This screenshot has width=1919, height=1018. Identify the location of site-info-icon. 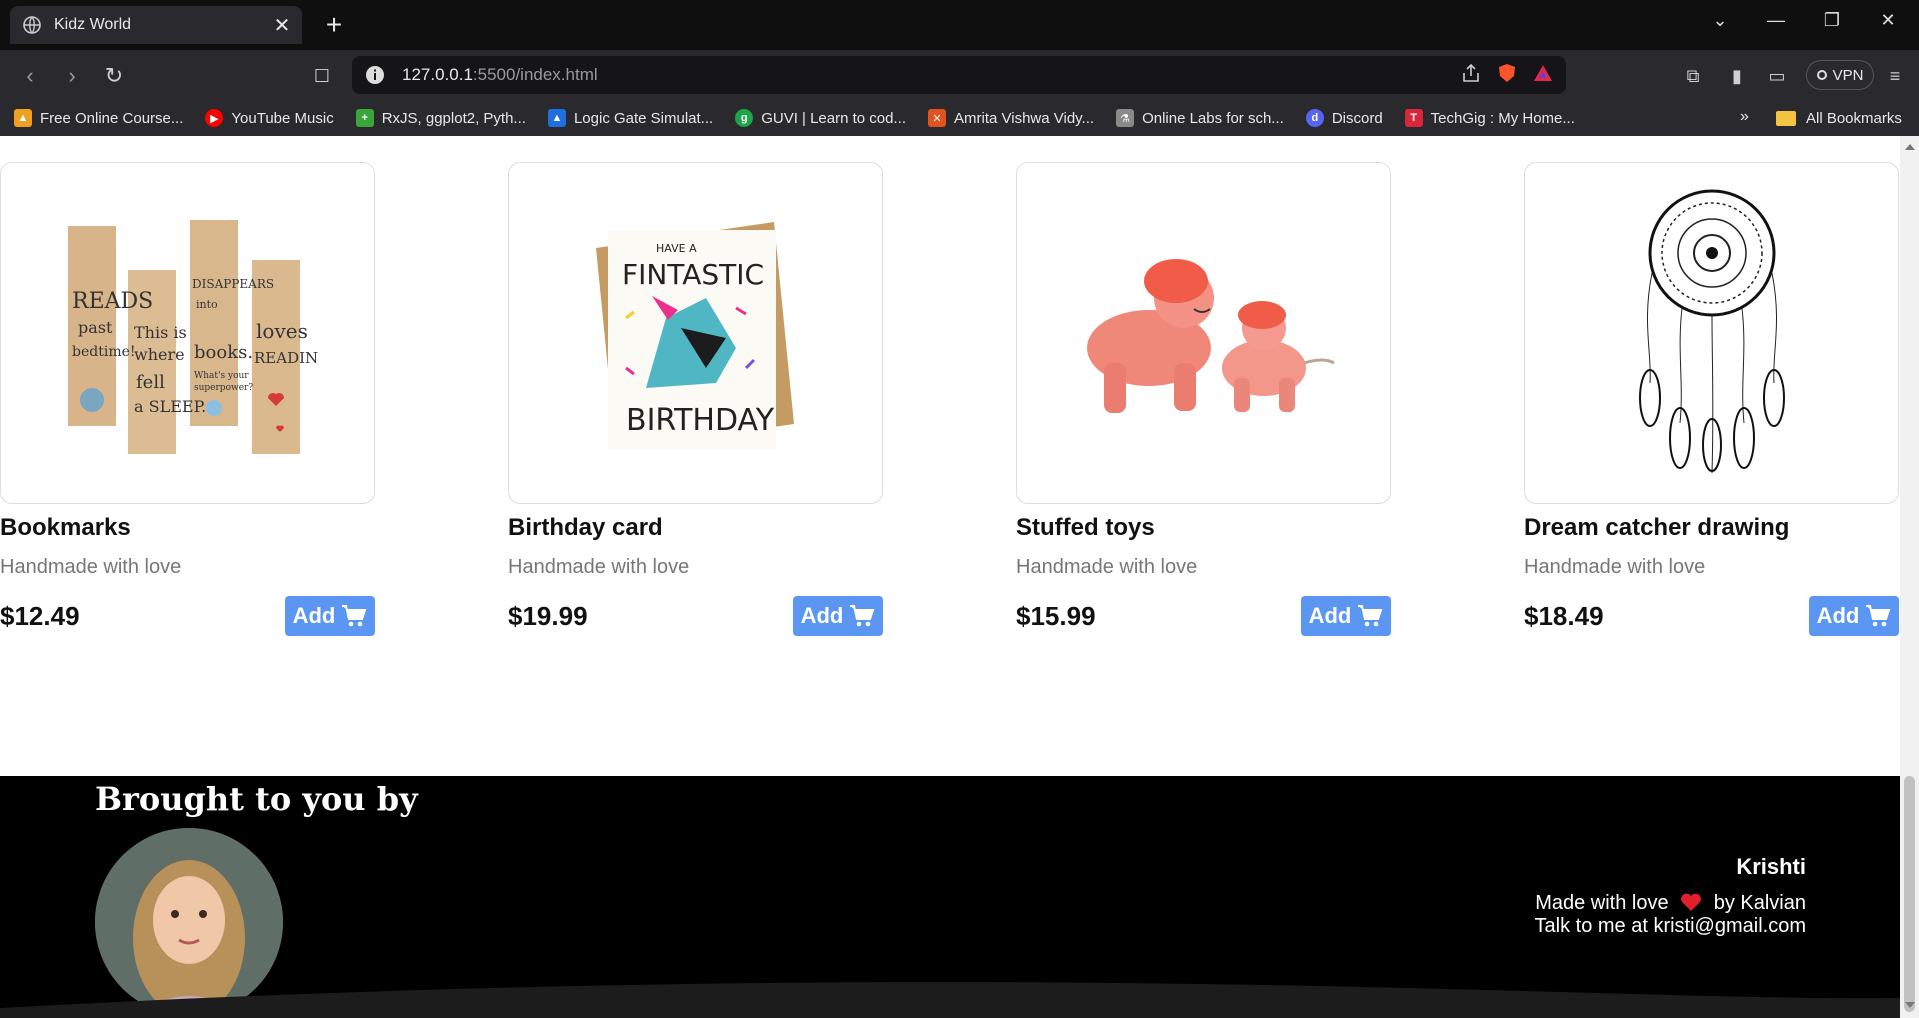
(375, 75).